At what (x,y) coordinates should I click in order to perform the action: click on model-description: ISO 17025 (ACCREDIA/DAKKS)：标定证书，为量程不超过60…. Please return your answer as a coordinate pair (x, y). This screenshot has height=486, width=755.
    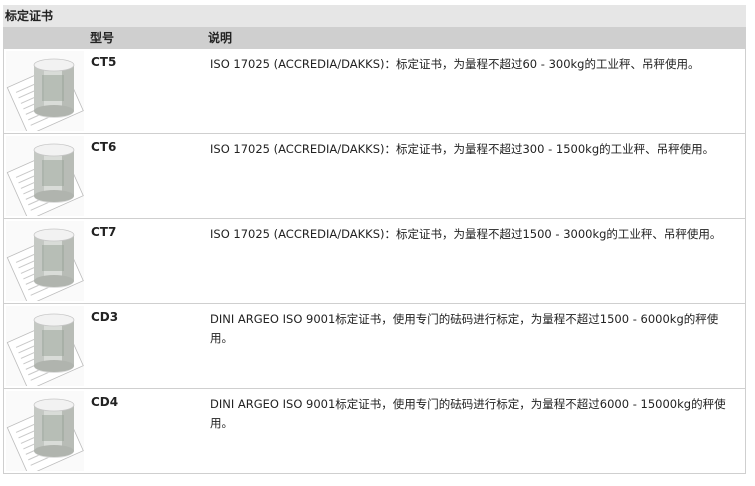
    Looking at the image, I should click on (455, 64).